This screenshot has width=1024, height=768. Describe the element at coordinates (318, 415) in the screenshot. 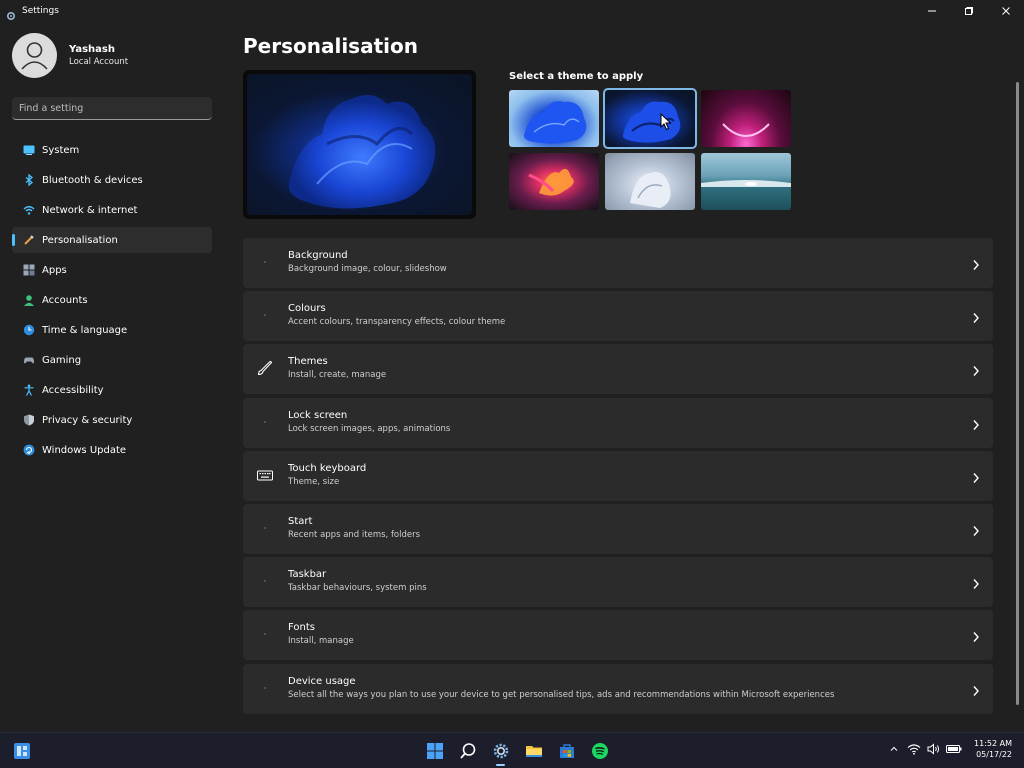

I see `setting-title: Lock screen` at that location.